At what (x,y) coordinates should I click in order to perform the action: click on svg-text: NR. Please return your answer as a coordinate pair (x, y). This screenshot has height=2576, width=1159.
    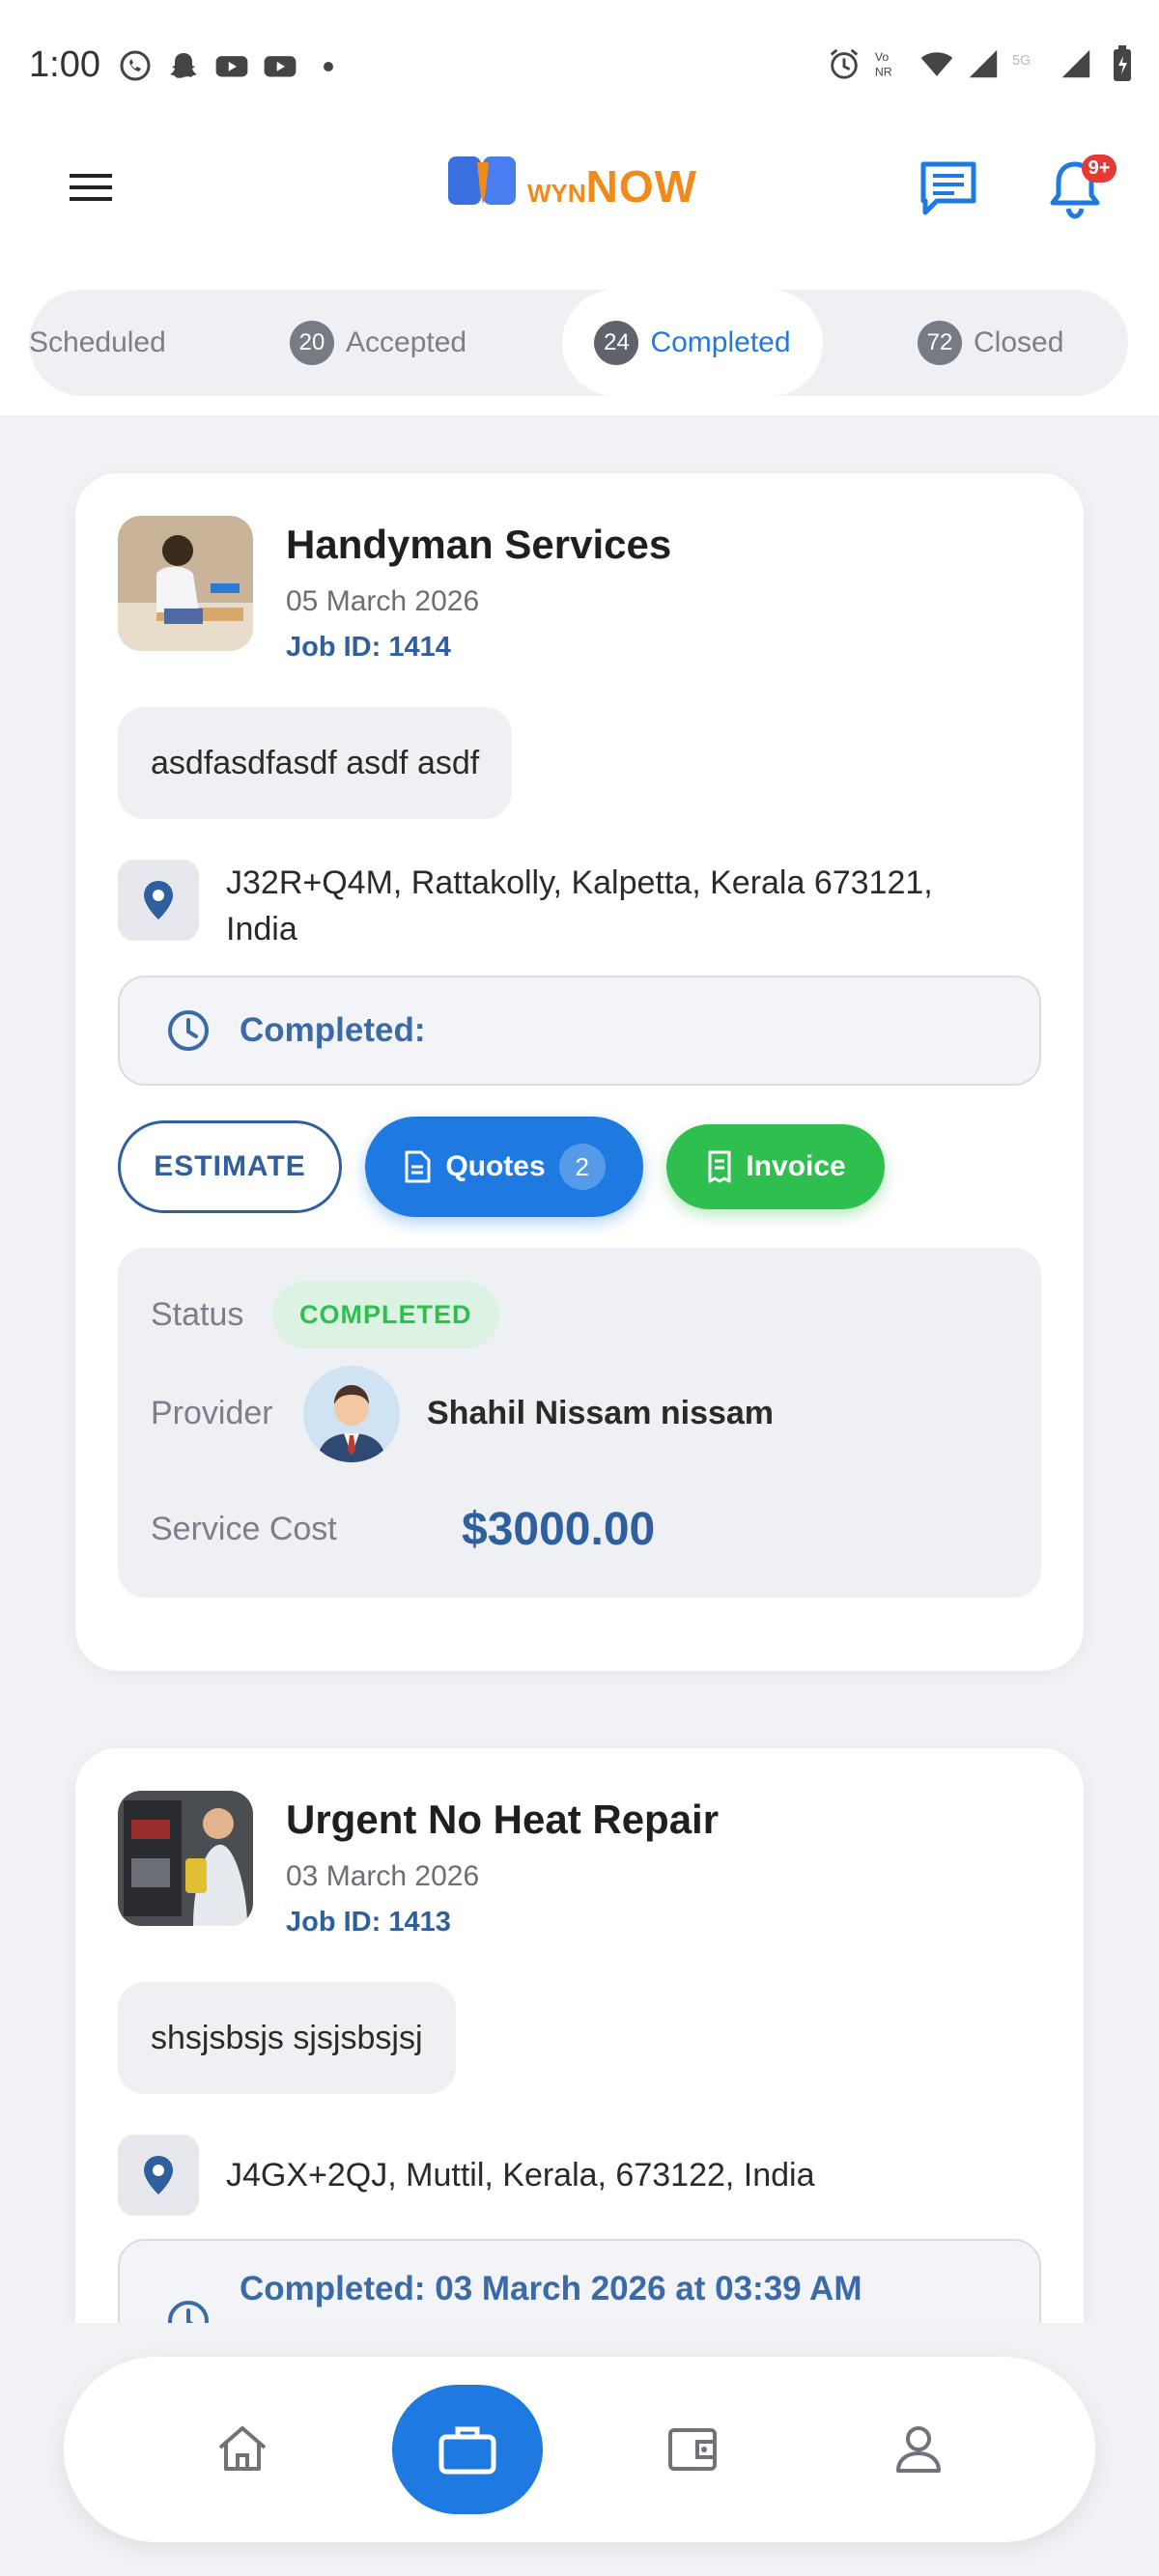
    Looking at the image, I should click on (883, 71).